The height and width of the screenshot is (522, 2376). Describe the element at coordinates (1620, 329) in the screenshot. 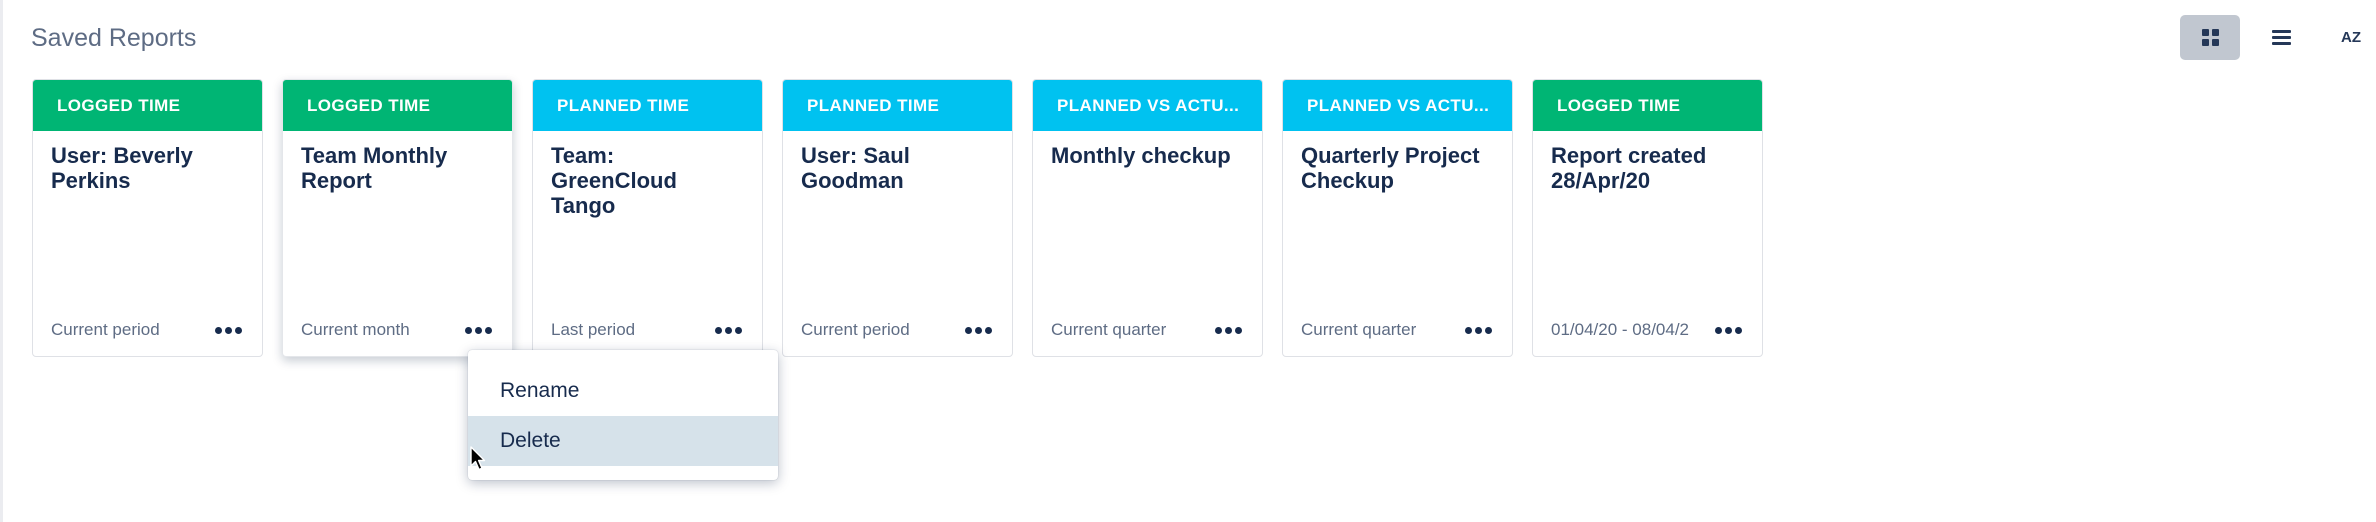

I see `report-period: 01/04/20 - 08/04/2` at that location.